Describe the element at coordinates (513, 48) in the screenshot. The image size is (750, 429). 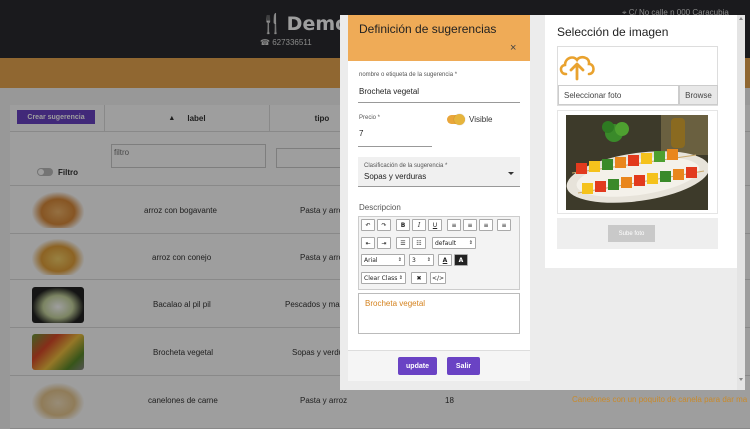
I see `close-icon: ×` at that location.